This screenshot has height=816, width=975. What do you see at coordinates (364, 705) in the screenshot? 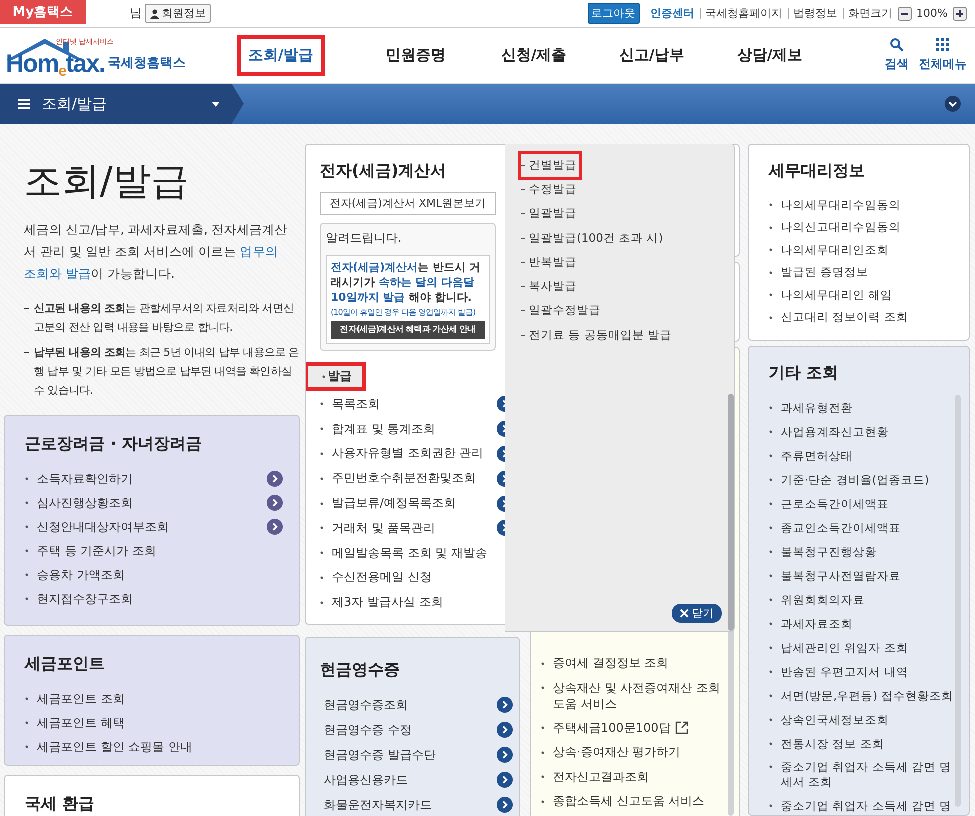
I see `menu-link: 현금영수증조회` at bounding box center [364, 705].